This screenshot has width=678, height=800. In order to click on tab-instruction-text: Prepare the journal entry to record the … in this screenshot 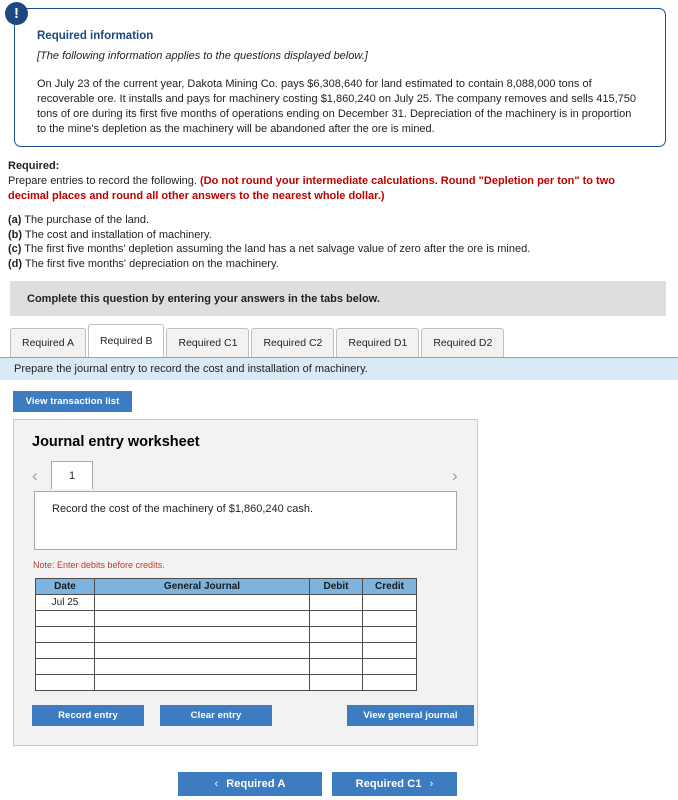, I will do `click(191, 369)`.